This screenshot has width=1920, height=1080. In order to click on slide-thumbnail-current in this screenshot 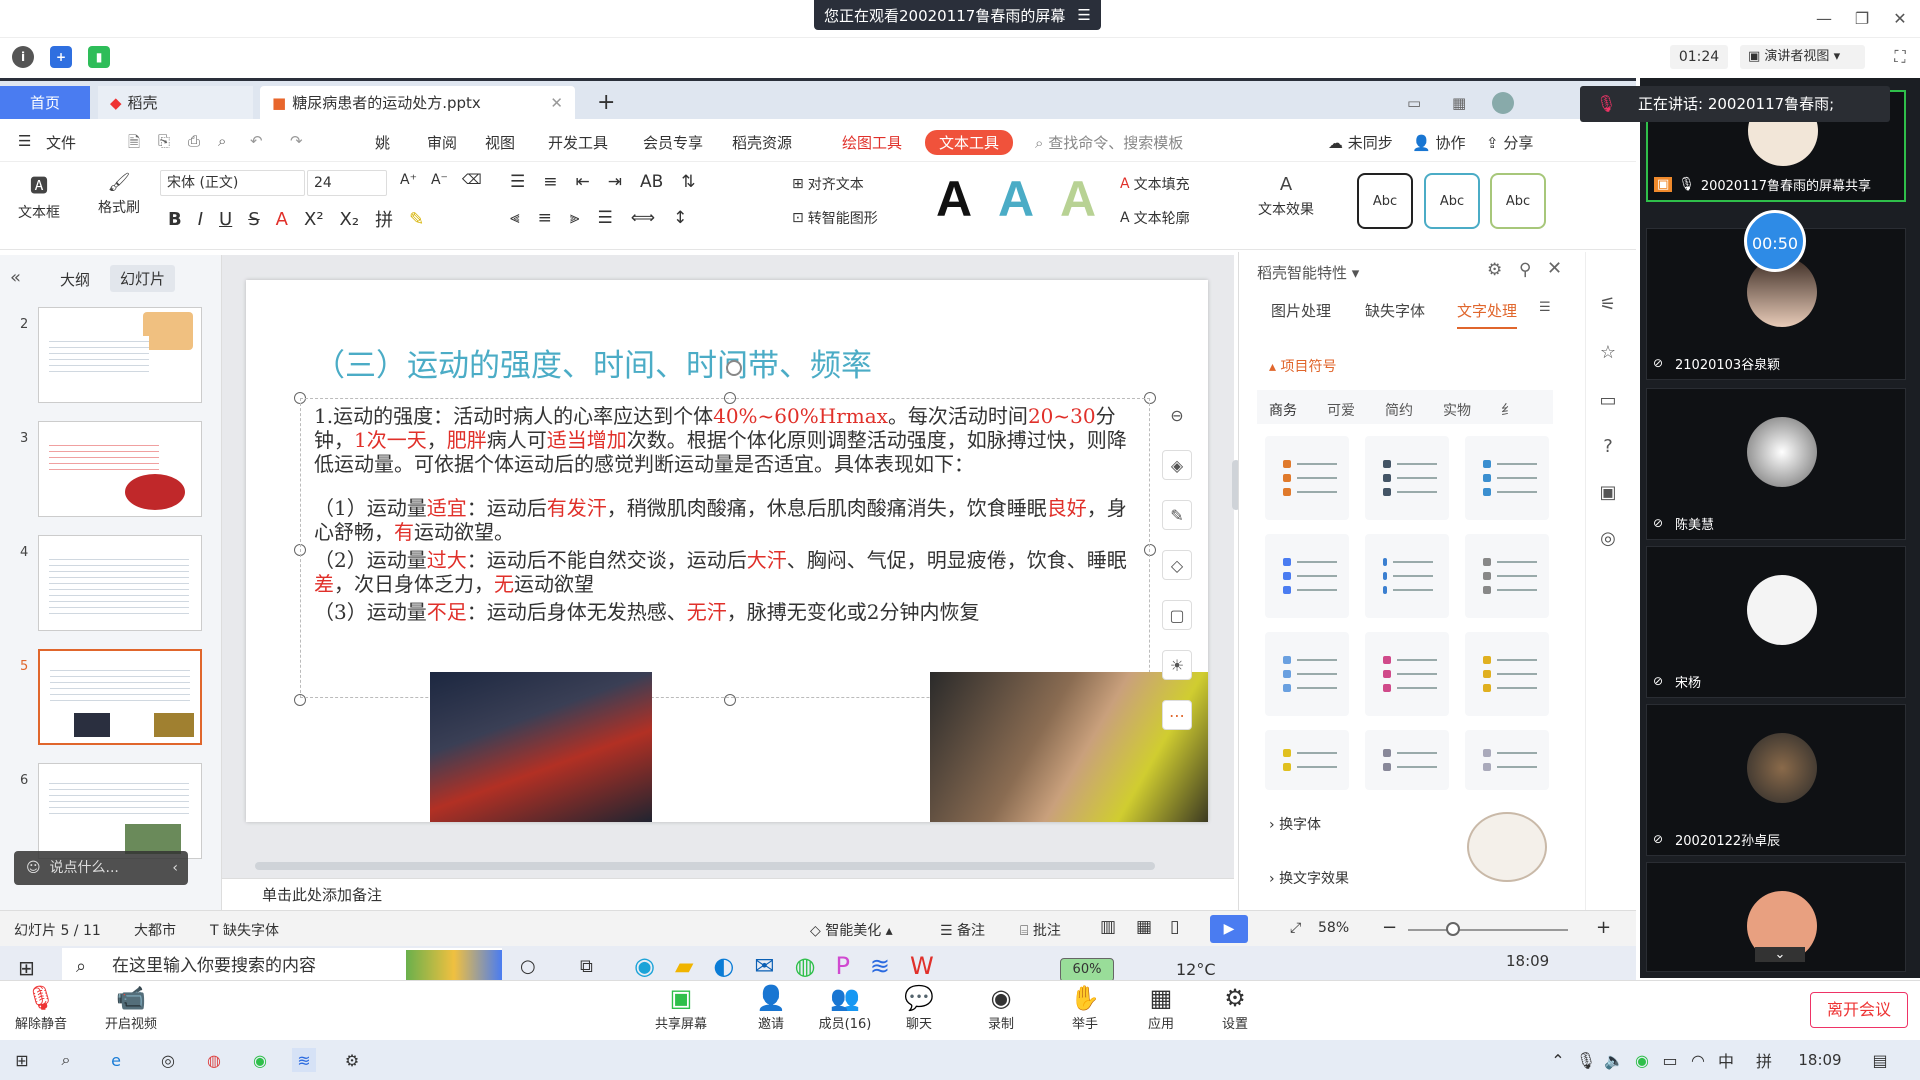, I will do `click(120, 697)`.